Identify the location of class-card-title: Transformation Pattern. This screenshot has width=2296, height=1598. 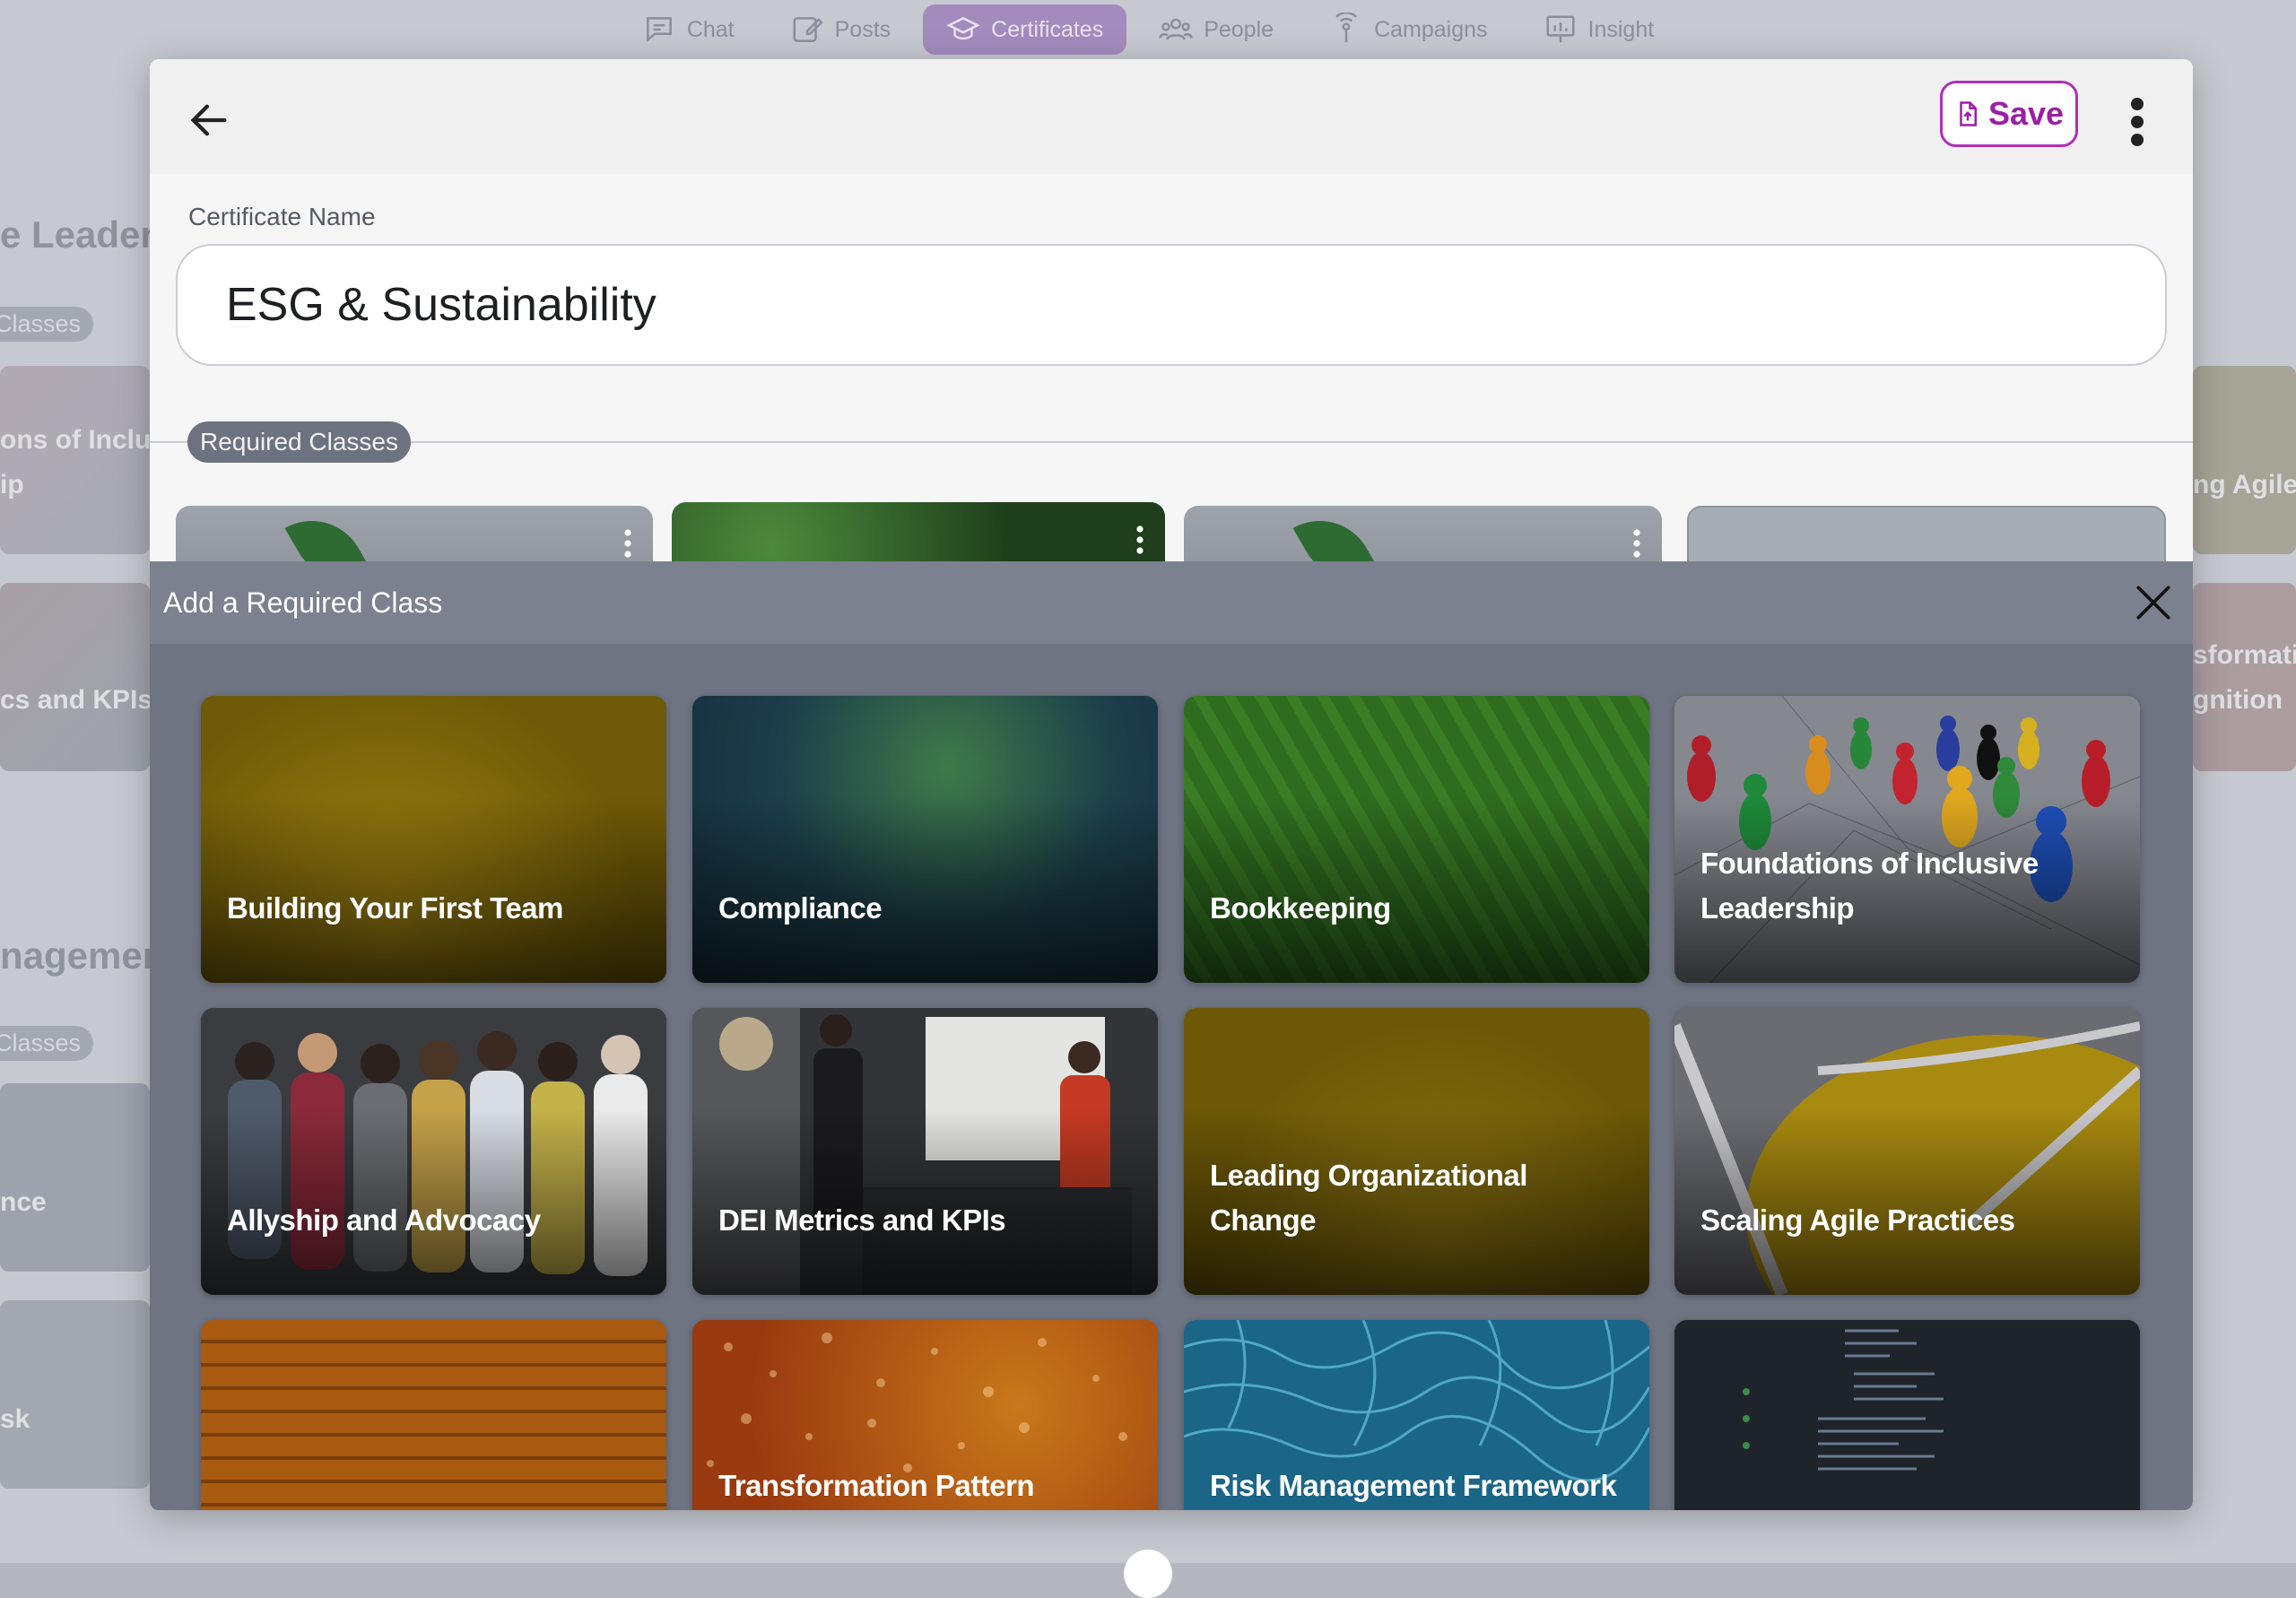
(876, 1485).